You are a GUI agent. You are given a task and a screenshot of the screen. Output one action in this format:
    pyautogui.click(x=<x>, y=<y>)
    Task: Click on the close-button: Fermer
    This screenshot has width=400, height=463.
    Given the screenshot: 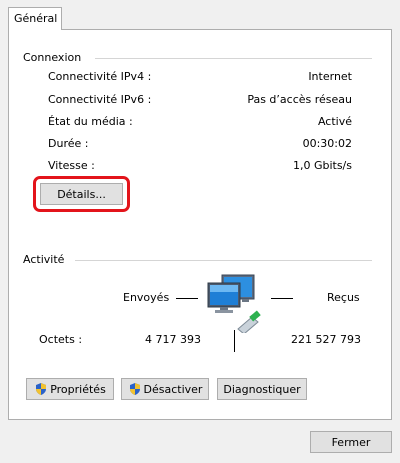 What is the action you would take?
    pyautogui.click(x=351, y=442)
    